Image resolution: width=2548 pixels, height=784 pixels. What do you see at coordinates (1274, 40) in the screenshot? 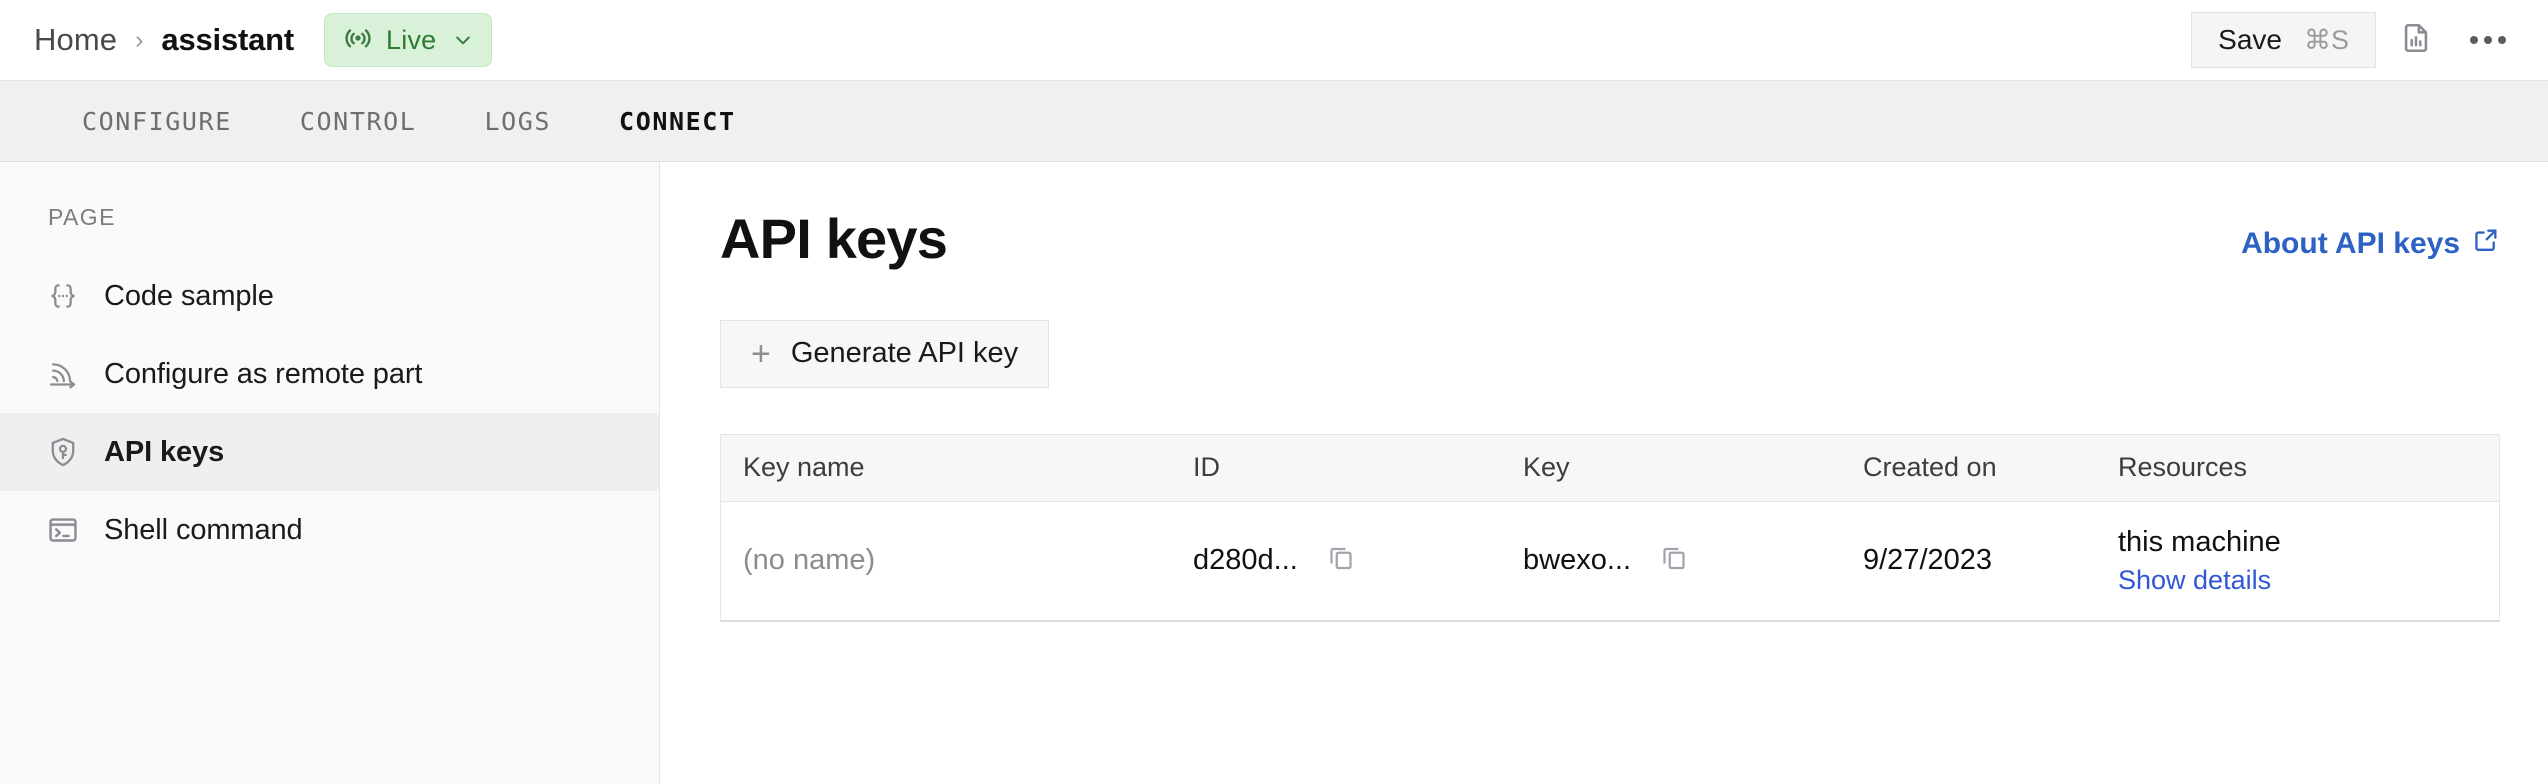
I see `top-bar: Home › assistant Live Save ⌘S` at bounding box center [1274, 40].